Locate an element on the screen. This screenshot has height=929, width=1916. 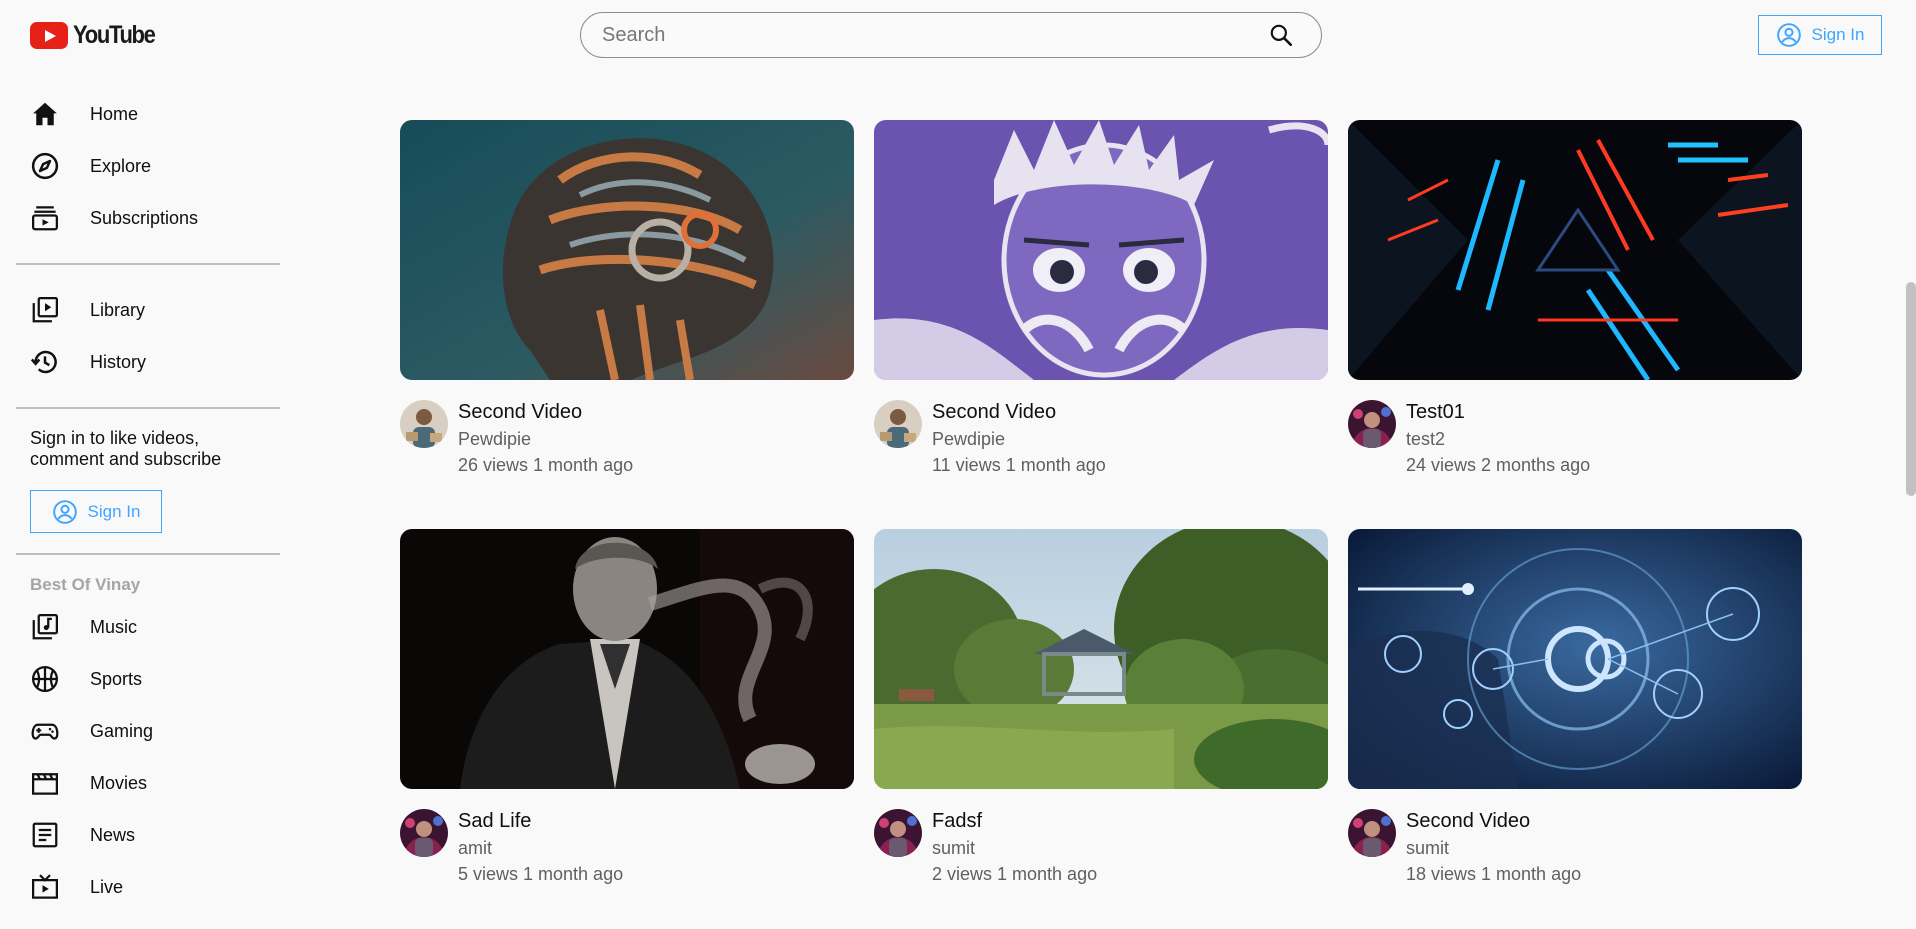
sidebar-item-label: Home is located at coordinates (114, 113).